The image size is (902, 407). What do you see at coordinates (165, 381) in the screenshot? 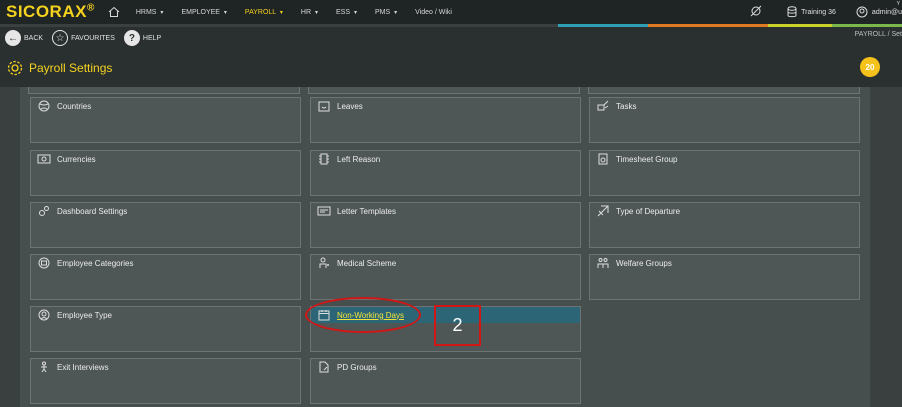
I see `tile-exit-interviews: Exit Interviews` at bounding box center [165, 381].